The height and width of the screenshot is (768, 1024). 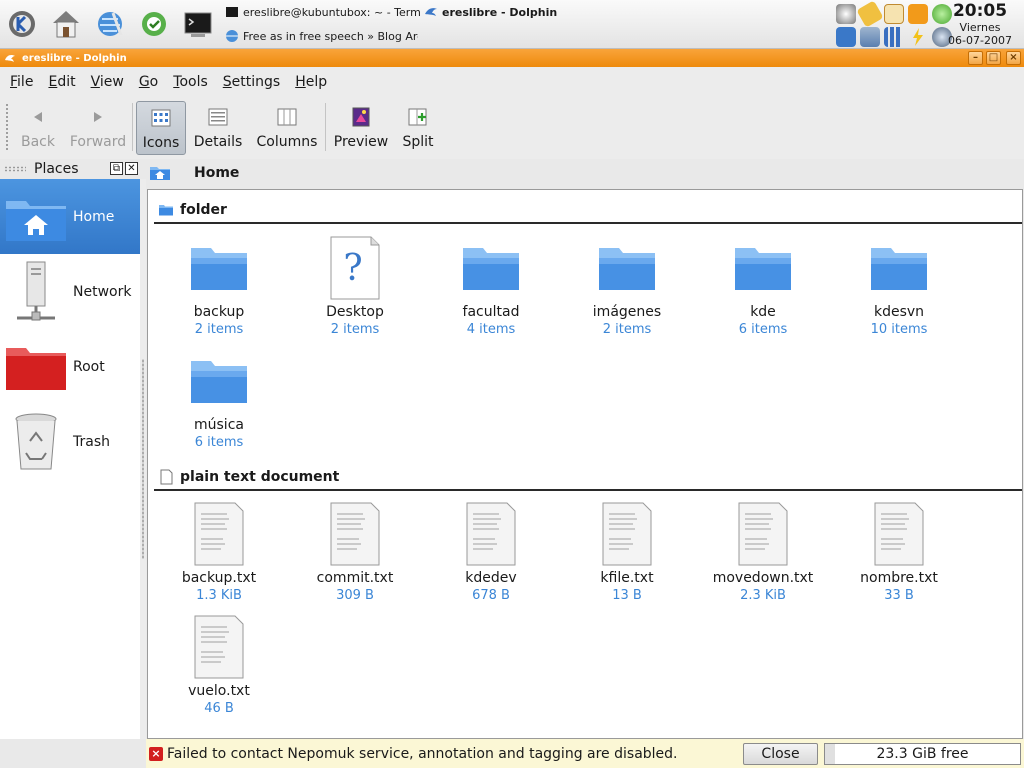 I want to click on kopete-icon, so click(x=894, y=14).